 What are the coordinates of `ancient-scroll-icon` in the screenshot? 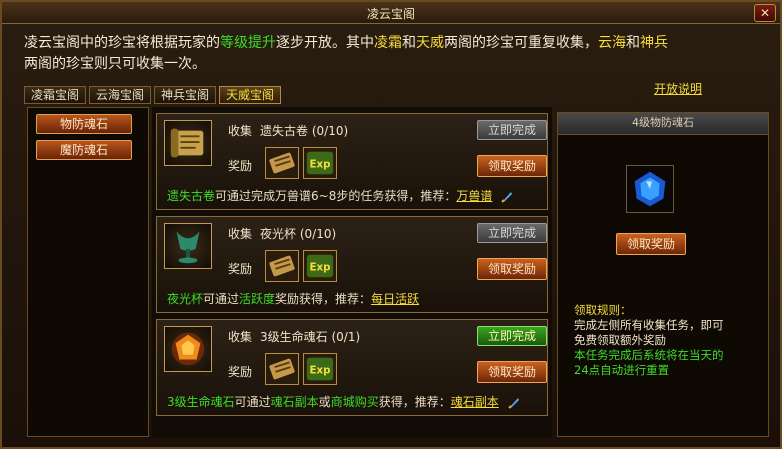 It's located at (188, 143).